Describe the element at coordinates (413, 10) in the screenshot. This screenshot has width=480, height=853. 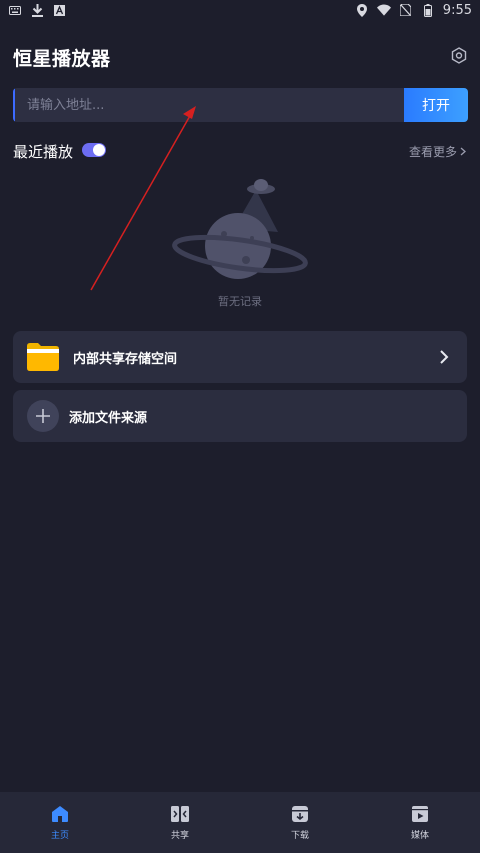
I see `status-right: 9:55` at that location.